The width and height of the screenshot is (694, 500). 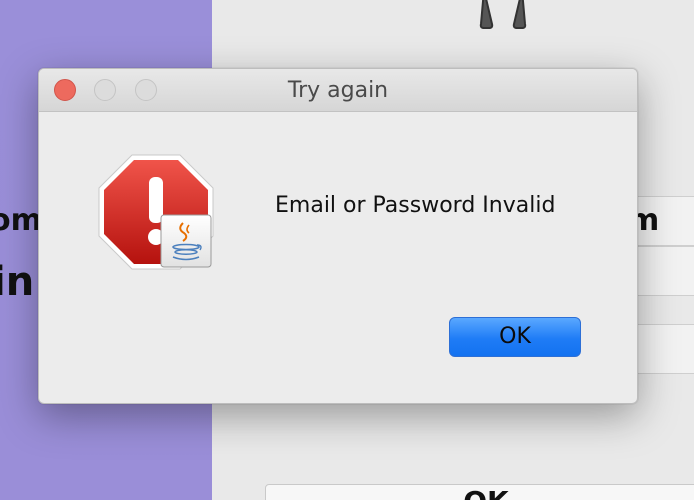 What do you see at coordinates (415, 205) in the screenshot?
I see `error-message: Email or Password Invalid` at bounding box center [415, 205].